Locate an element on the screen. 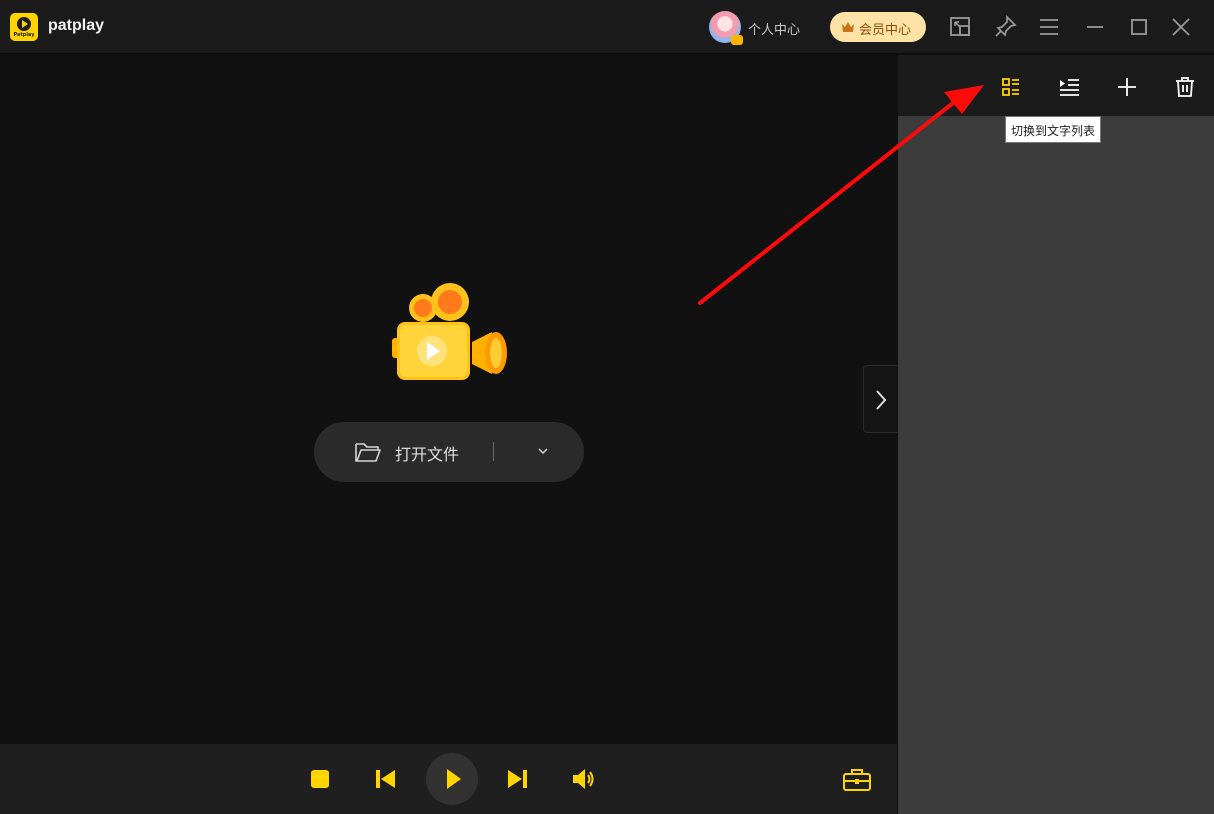 This screenshot has width=1214, height=814. vip-badge-icon is located at coordinates (737, 40).